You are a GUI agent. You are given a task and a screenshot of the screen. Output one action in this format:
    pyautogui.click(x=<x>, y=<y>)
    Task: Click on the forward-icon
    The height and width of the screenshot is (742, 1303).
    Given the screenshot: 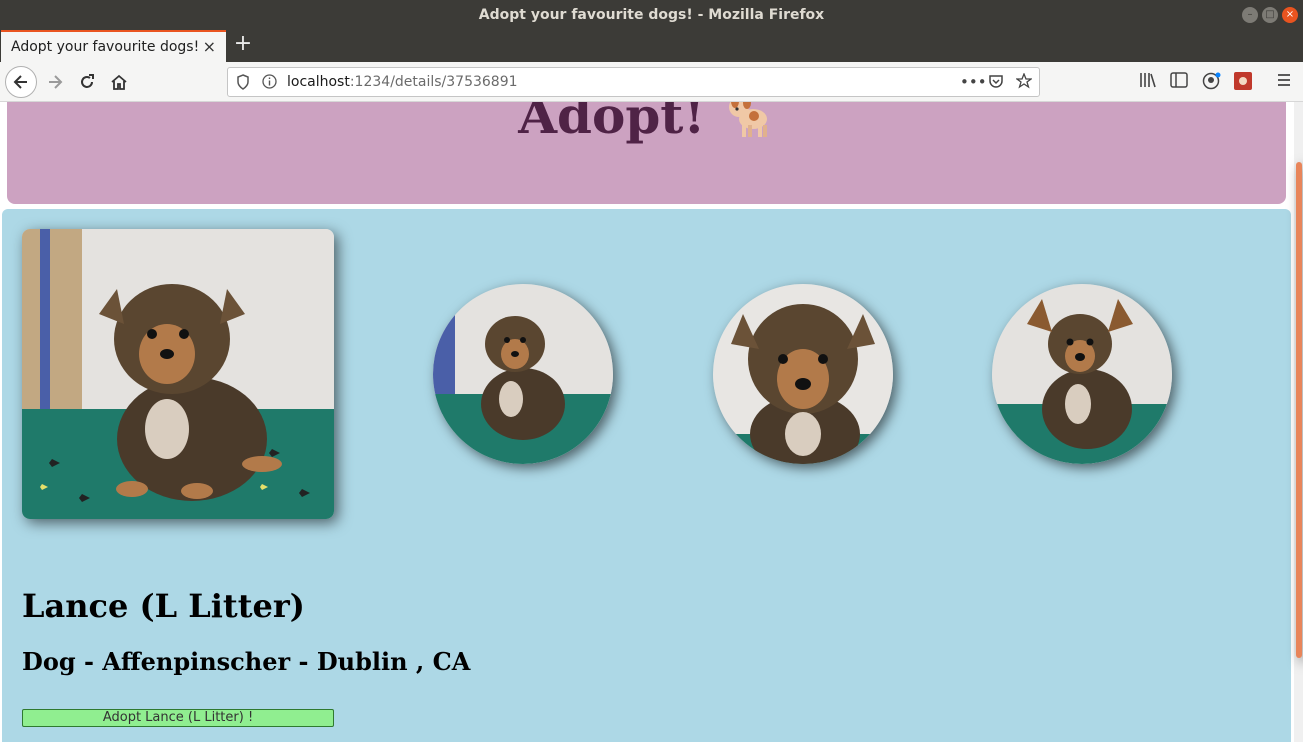 What is the action you would take?
    pyautogui.click(x=56, y=82)
    